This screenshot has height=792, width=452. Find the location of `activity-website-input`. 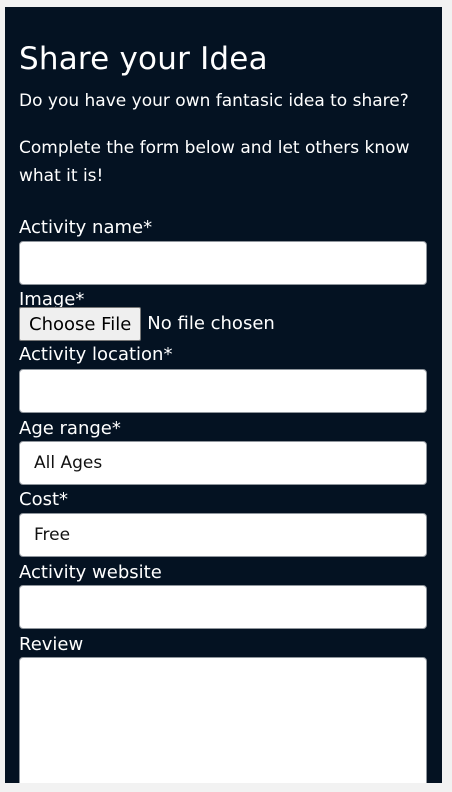

activity-website-input is located at coordinates (223, 607).